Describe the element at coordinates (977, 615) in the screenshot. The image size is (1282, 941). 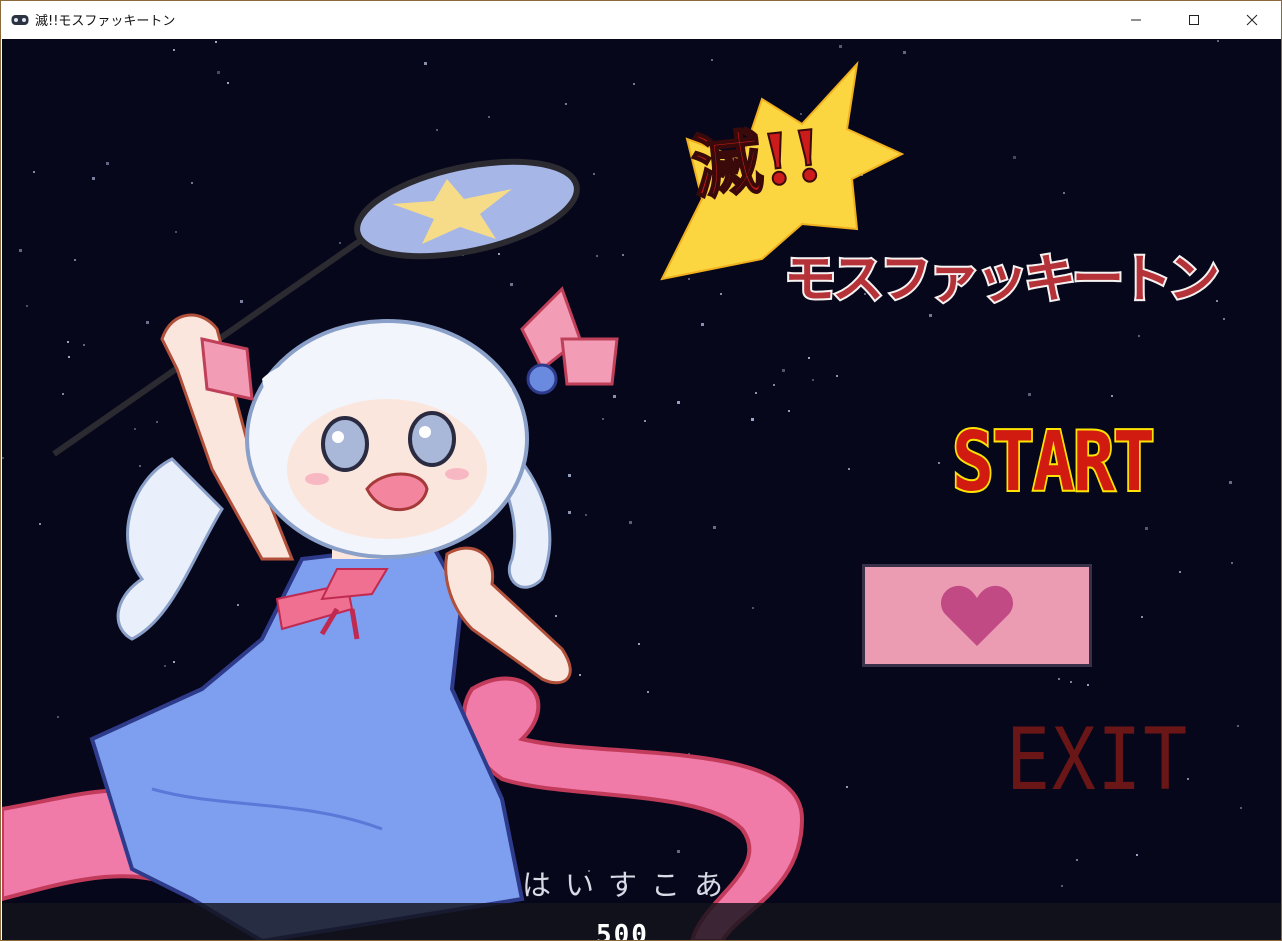
I see `gallery-button` at that location.